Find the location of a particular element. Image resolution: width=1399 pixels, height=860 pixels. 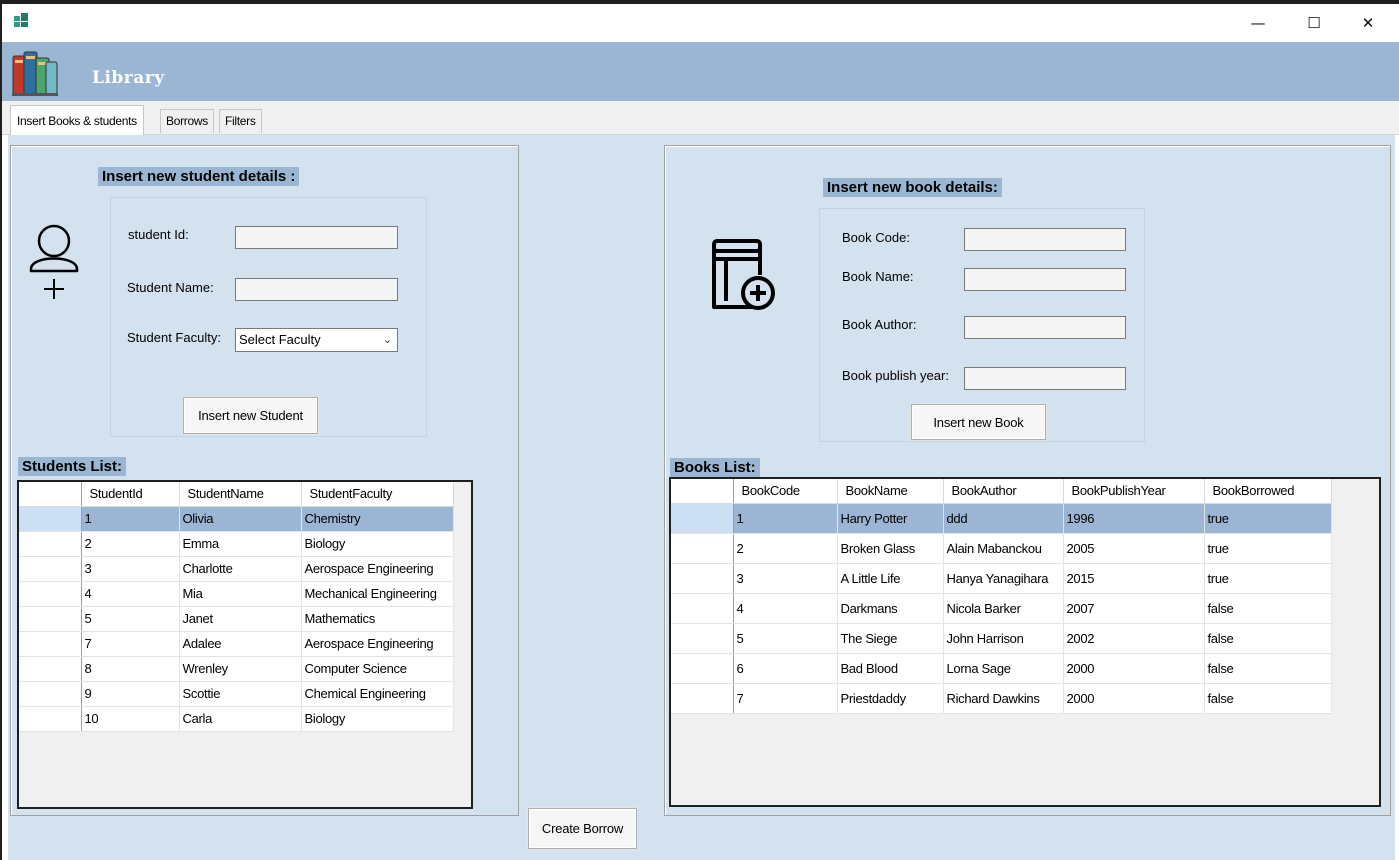

table-row: 2 Broken Glass Alain Mabanckou 2005 true is located at coordinates (1001, 548).